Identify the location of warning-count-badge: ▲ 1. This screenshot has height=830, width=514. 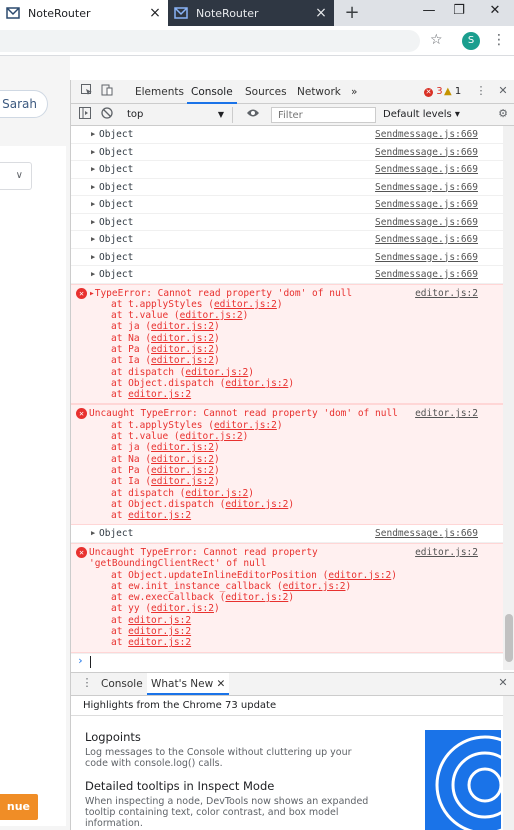
(452, 91).